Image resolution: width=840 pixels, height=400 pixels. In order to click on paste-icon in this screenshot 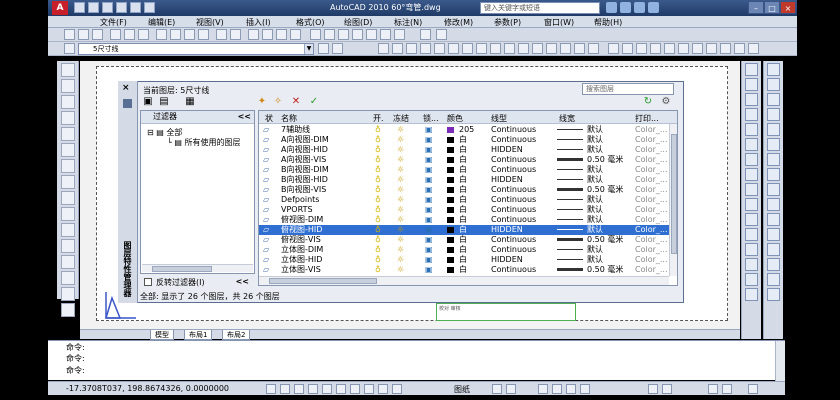, I will do `click(189, 34)`.